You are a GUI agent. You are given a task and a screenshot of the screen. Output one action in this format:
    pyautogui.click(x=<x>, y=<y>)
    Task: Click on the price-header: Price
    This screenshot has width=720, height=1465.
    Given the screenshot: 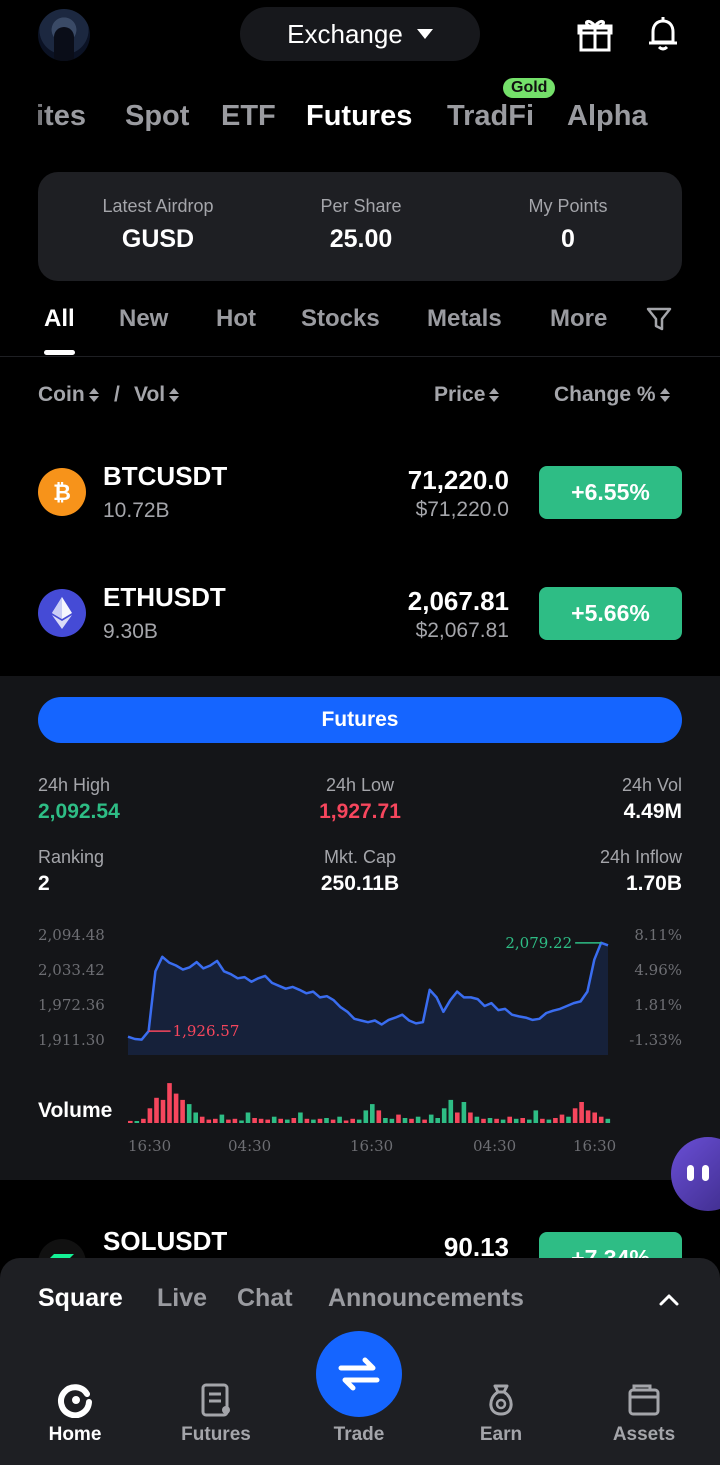 What is the action you would take?
    pyautogui.click(x=460, y=394)
    